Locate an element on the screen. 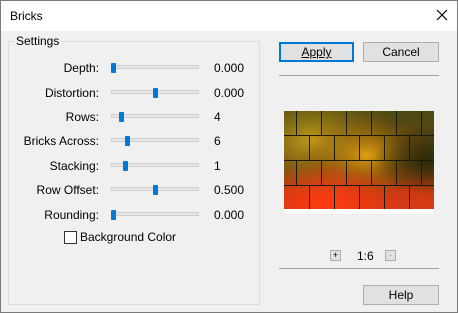 This screenshot has width=458, height=313. cancel-button-label: Cancel is located at coordinates (401, 52).